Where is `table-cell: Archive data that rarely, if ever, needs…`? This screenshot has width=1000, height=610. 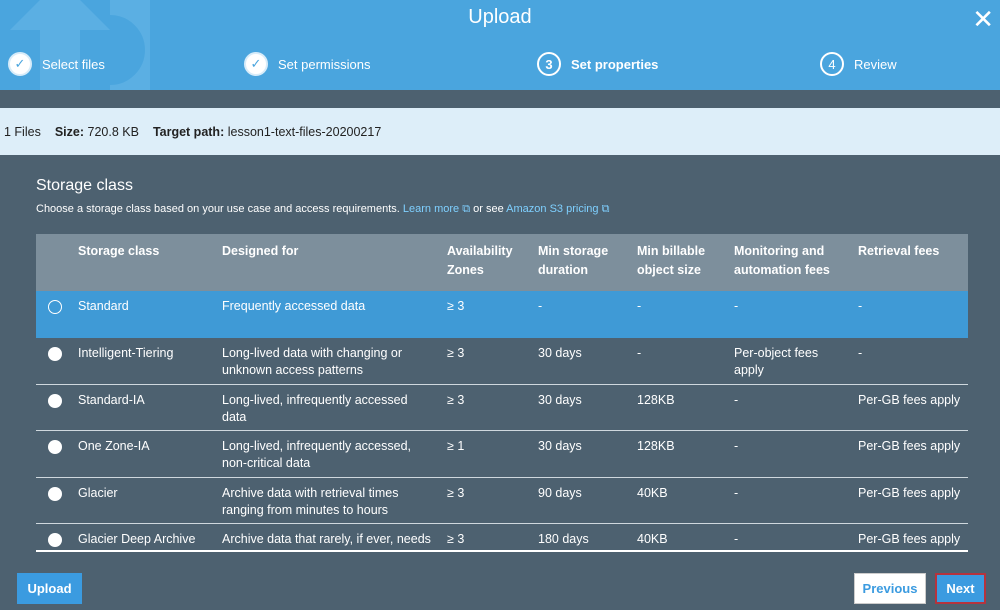
table-cell: Archive data that rarely, if ever, needs… is located at coordinates (328, 536).